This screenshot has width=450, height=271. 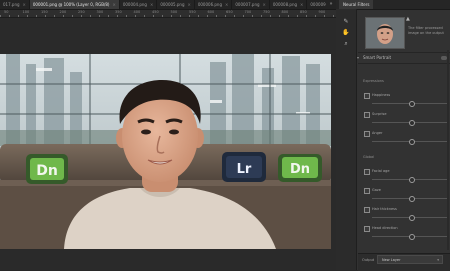 I want to click on filter-label: Head direction, so click(x=385, y=228).